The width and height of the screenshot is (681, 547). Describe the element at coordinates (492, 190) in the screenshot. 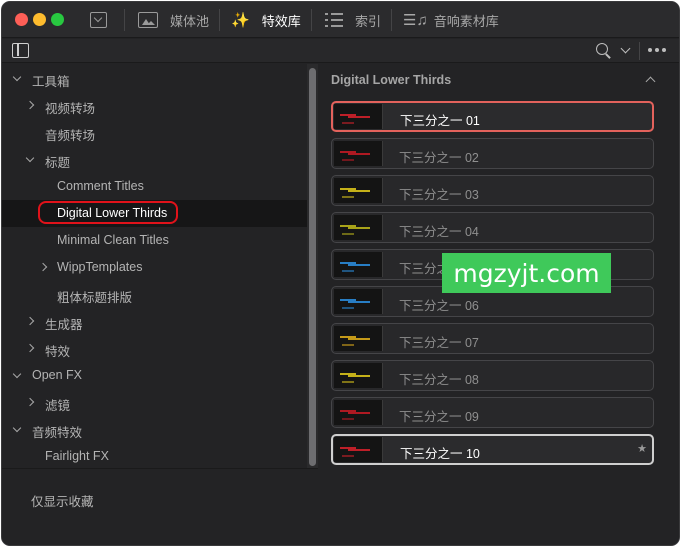

I see `effect-item: 下三分之一 03` at that location.